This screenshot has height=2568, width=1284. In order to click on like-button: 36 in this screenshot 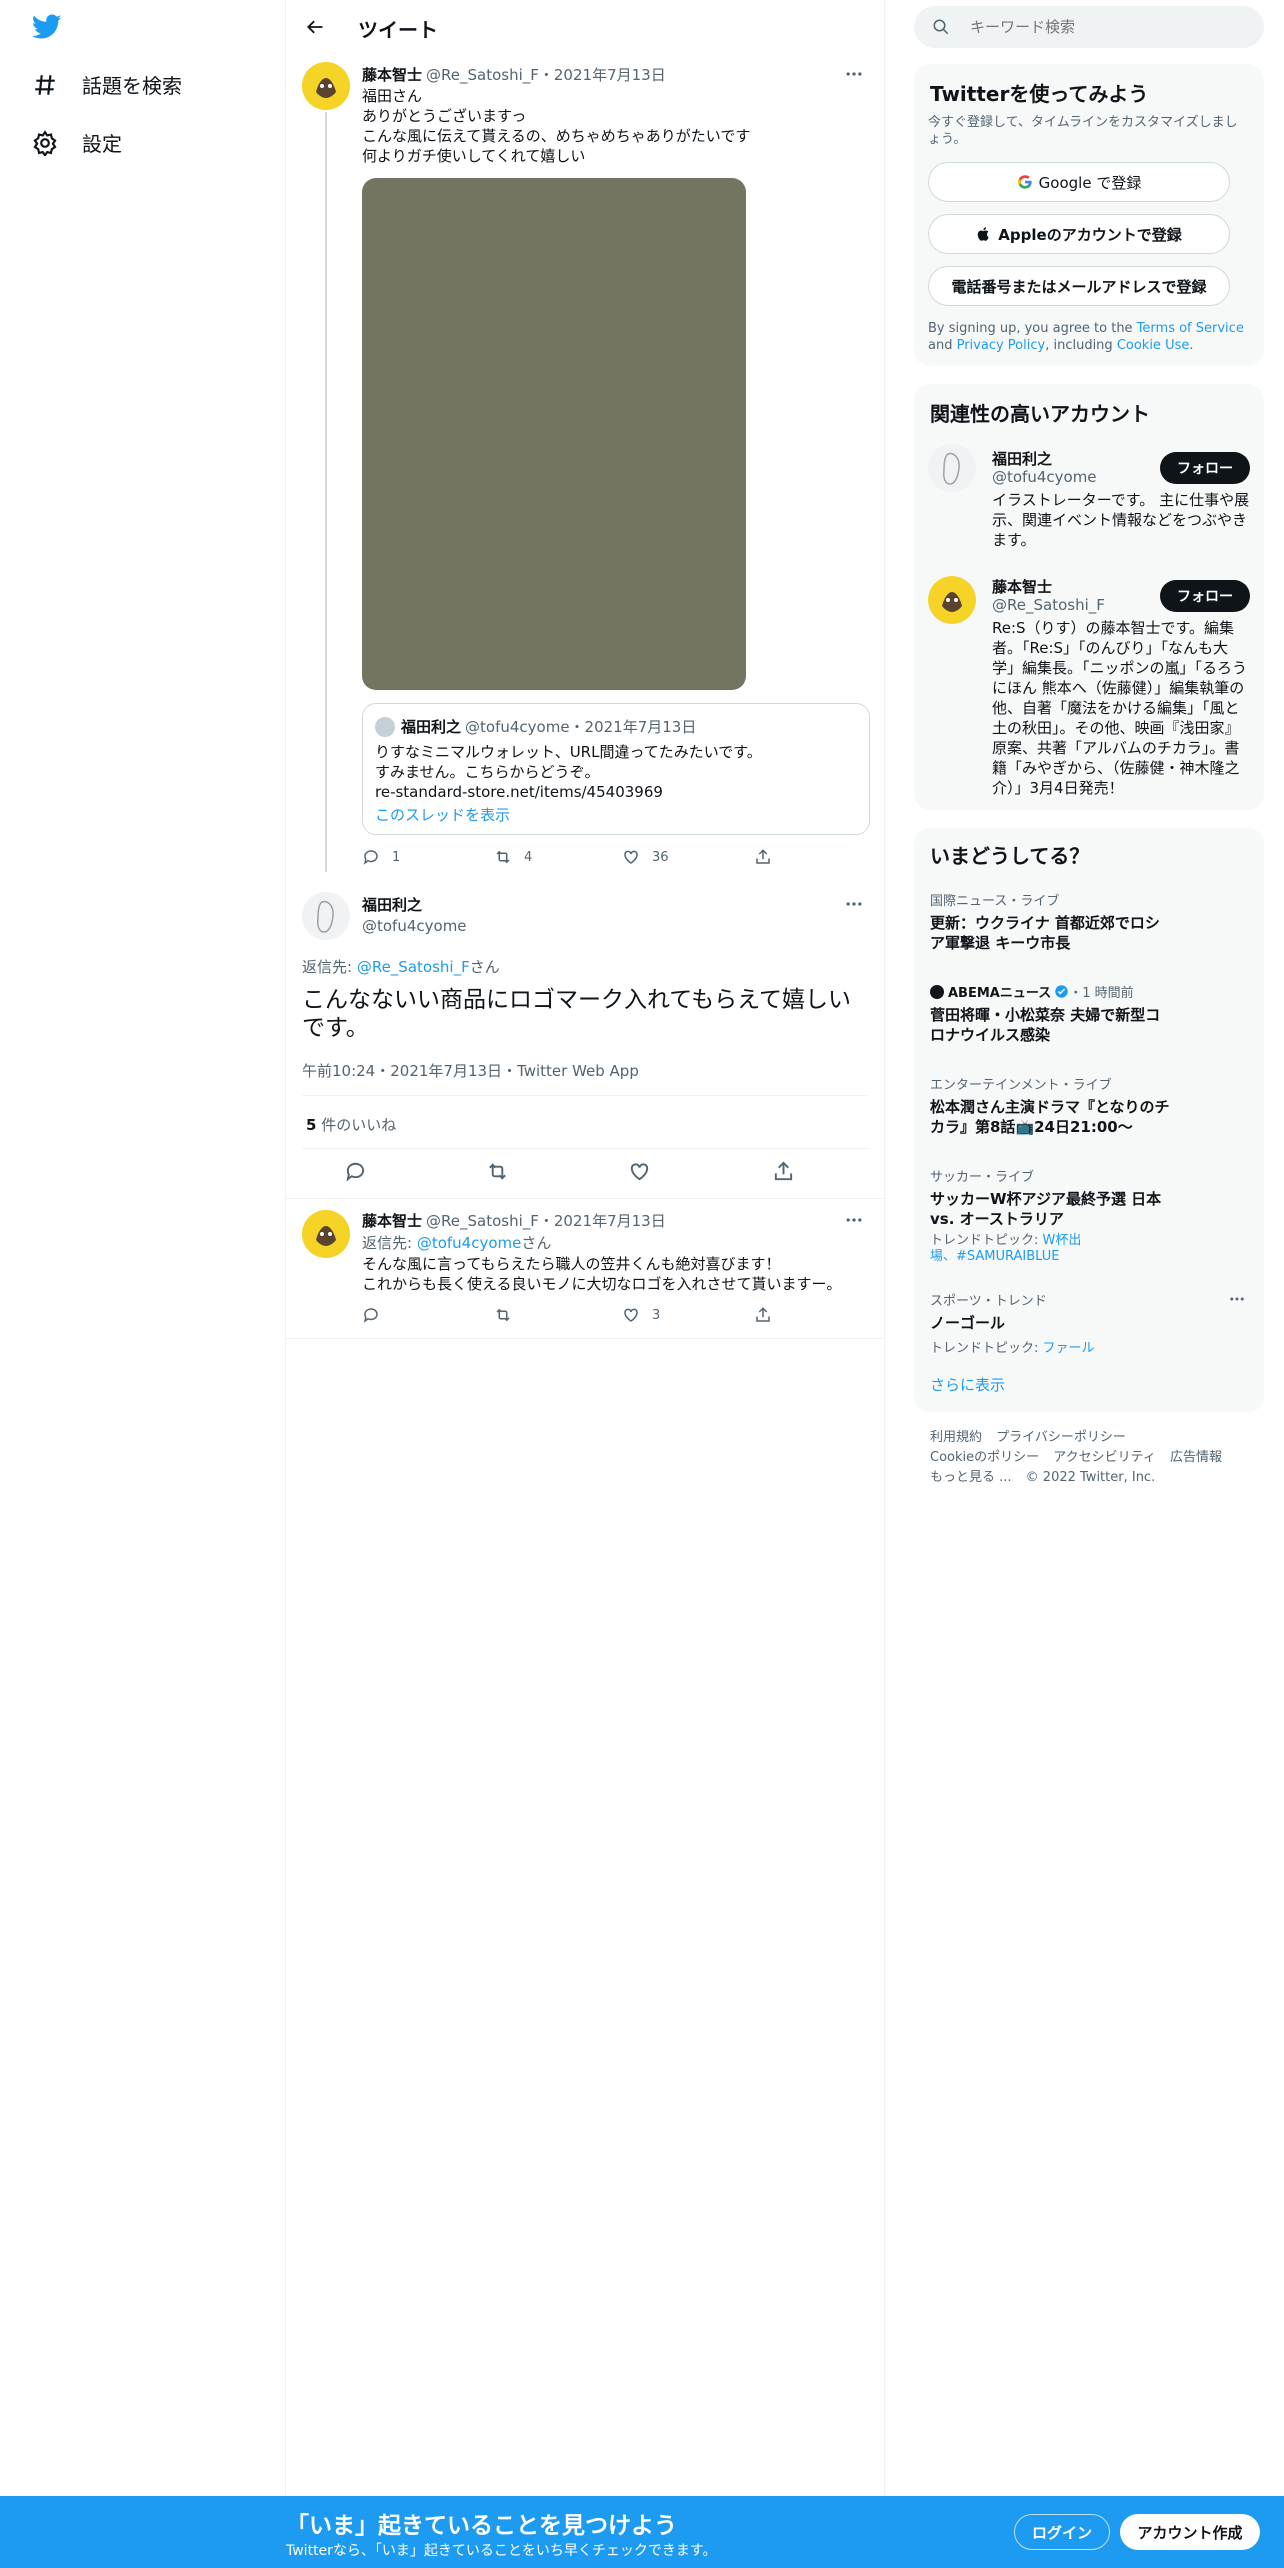, I will do `click(645, 857)`.